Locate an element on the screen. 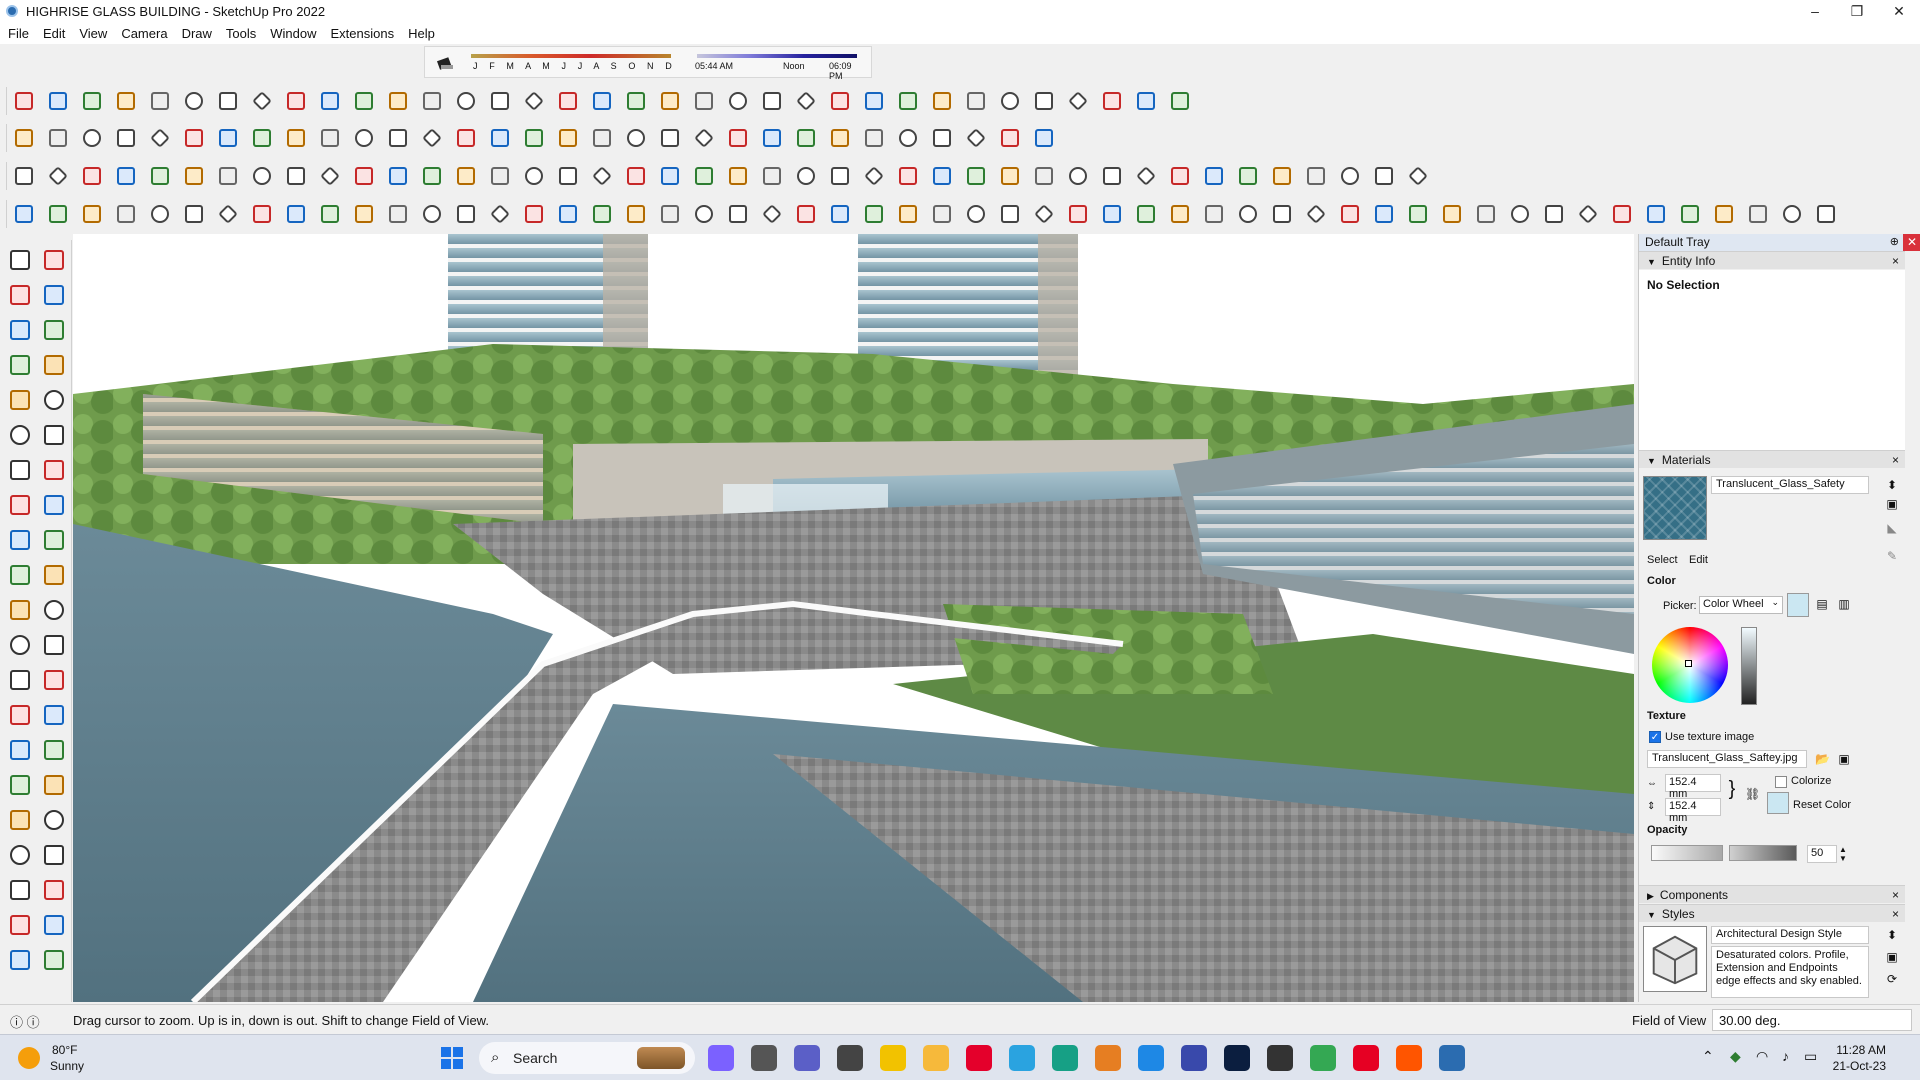 The height and width of the screenshot is (1080, 1920). cone-icon is located at coordinates (126, 214).